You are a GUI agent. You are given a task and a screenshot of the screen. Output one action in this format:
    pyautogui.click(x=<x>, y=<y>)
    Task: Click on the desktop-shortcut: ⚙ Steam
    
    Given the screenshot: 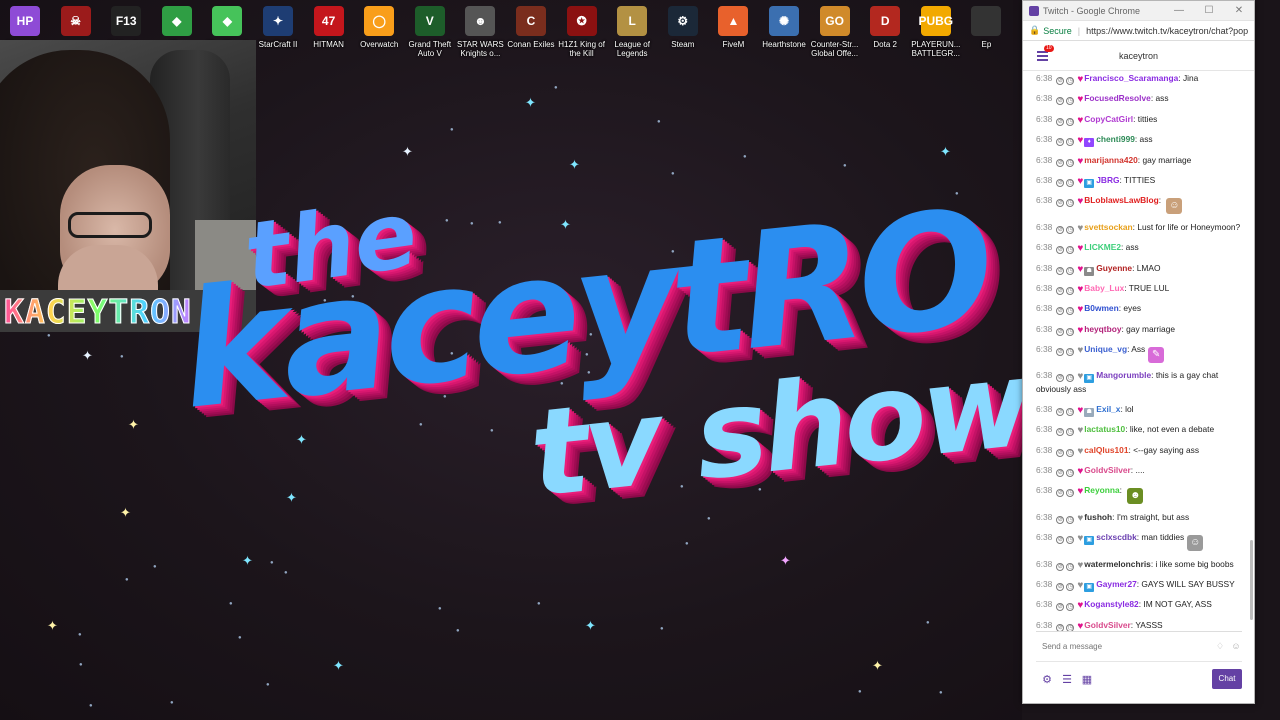 What is the action you would take?
    pyautogui.click(x=683, y=26)
    